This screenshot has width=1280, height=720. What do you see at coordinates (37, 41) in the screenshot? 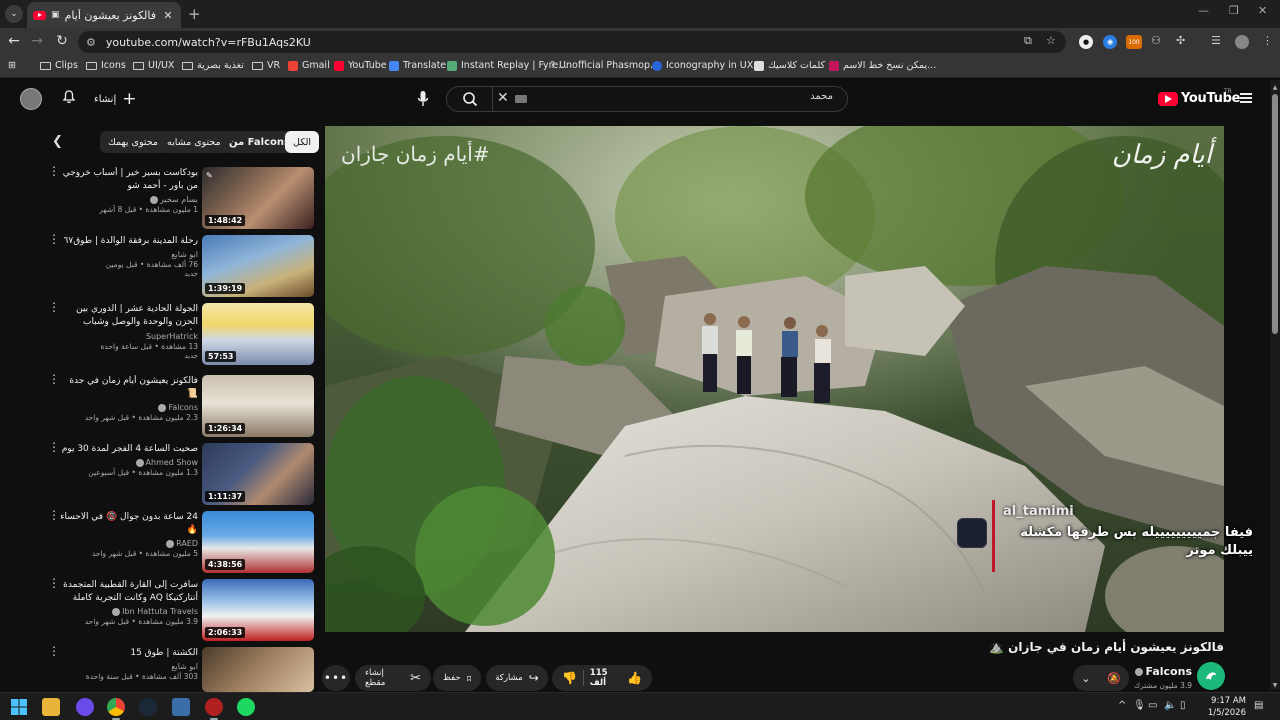
I see `forward-arrow-icon: →` at bounding box center [37, 41].